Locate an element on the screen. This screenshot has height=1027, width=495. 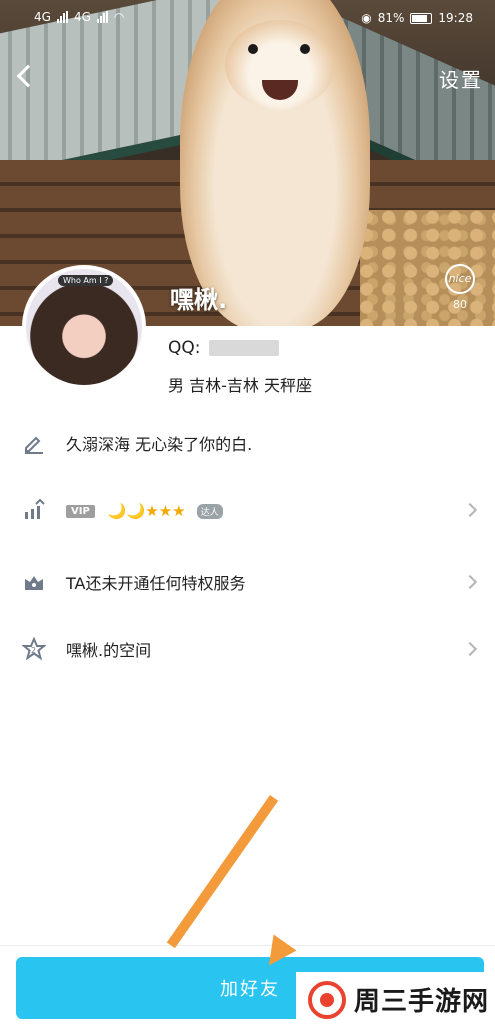
network-label-1: 4G is located at coordinates (42, 17).